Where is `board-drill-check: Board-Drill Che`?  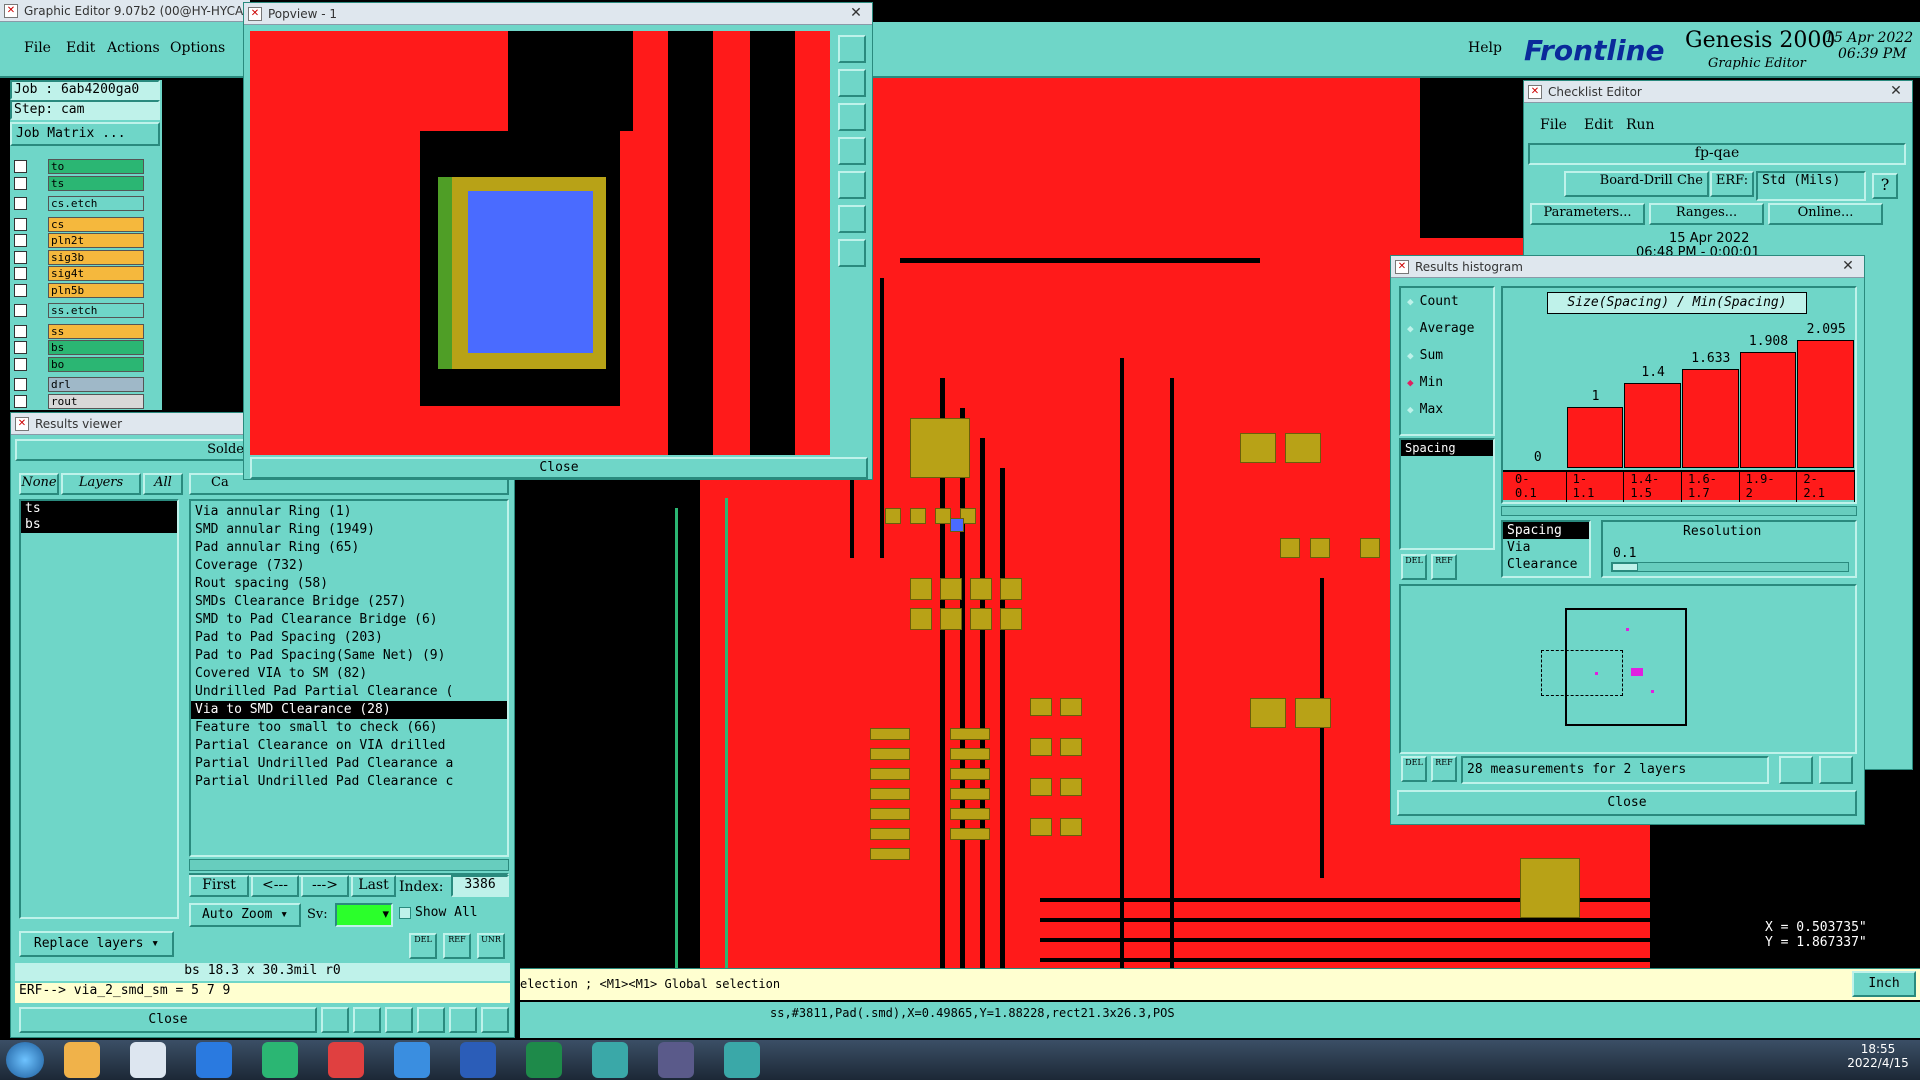 board-drill-check: Board-Drill Che is located at coordinates (1636, 184).